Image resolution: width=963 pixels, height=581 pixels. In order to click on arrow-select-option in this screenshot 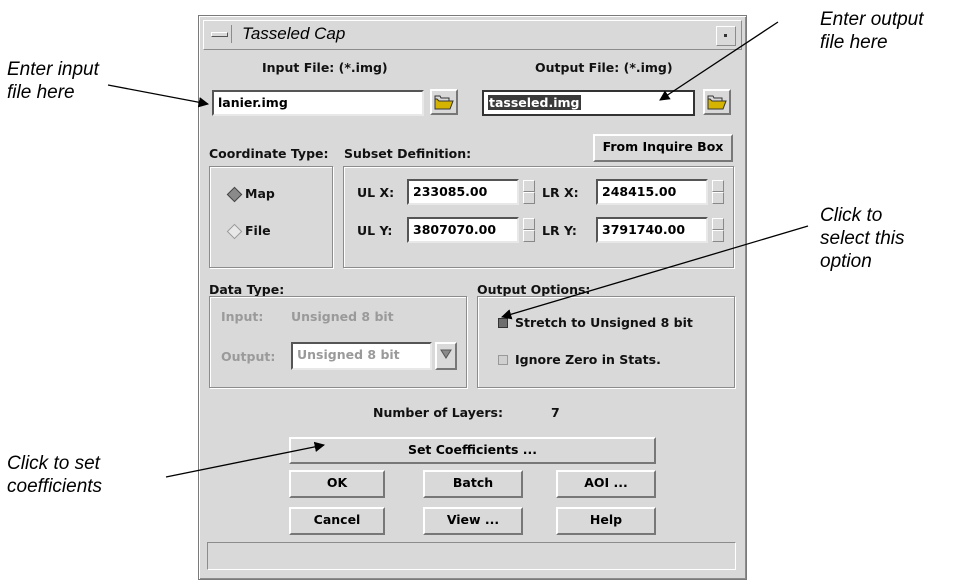, I will do `click(655, 272)`.